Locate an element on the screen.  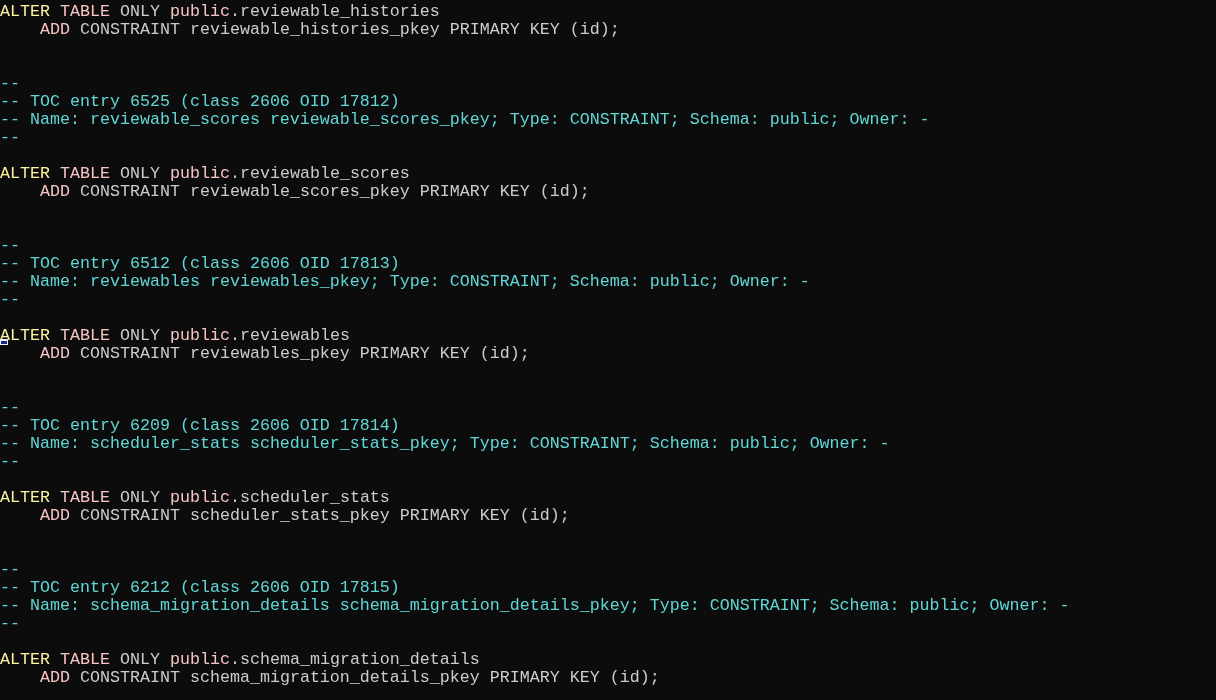
comment-line: -- Name: schema_migration_details schema_migration_details_pkey; Type: CONSTRAINT; Schema: public; Owner: - is located at coordinates (535, 606).